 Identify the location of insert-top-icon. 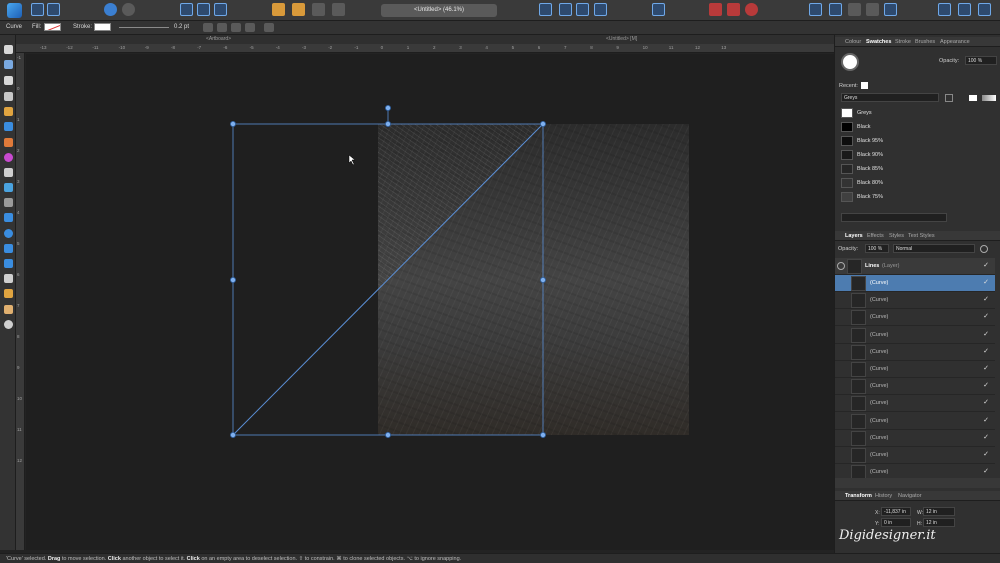
(815, 9).